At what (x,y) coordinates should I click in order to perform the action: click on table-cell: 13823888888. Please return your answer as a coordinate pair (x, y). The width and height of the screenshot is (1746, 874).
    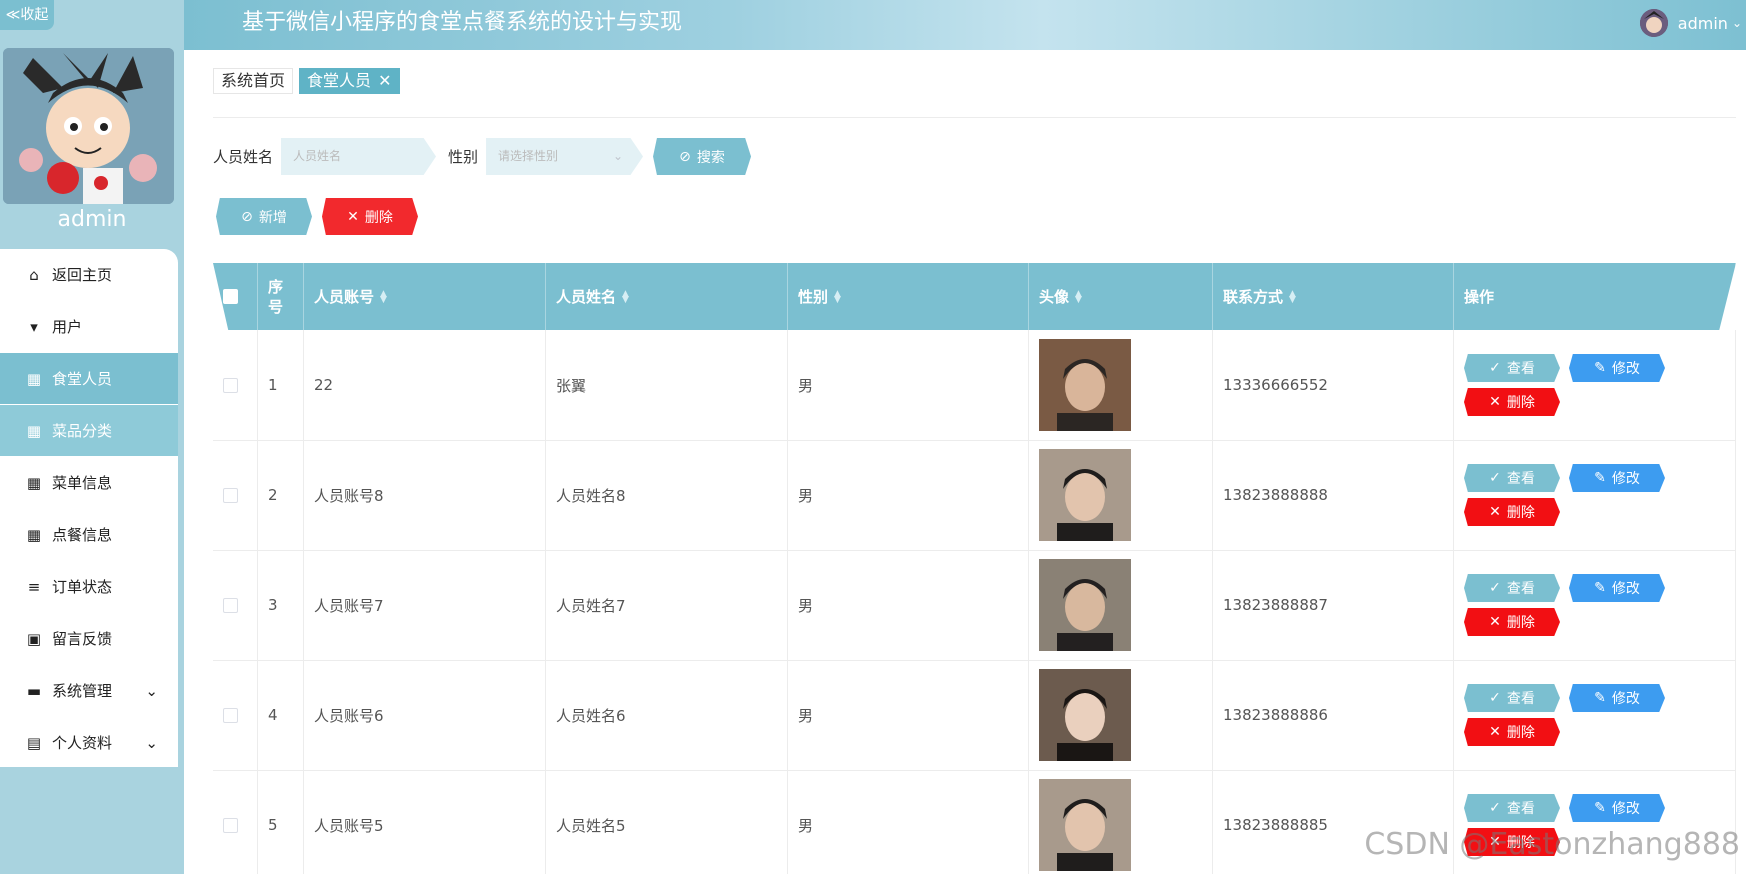
    Looking at the image, I should click on (1333, 495).